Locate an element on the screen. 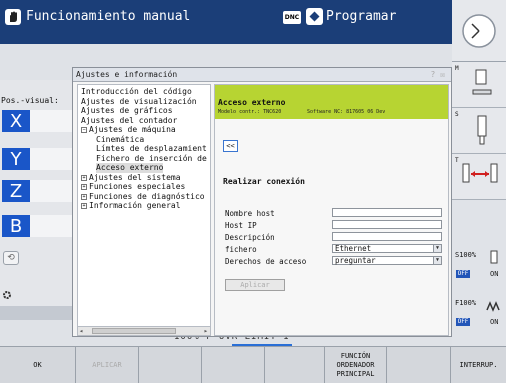  tree-horizontal-scrollbar: ◂ ▸ is located at coordinates (144, 331).